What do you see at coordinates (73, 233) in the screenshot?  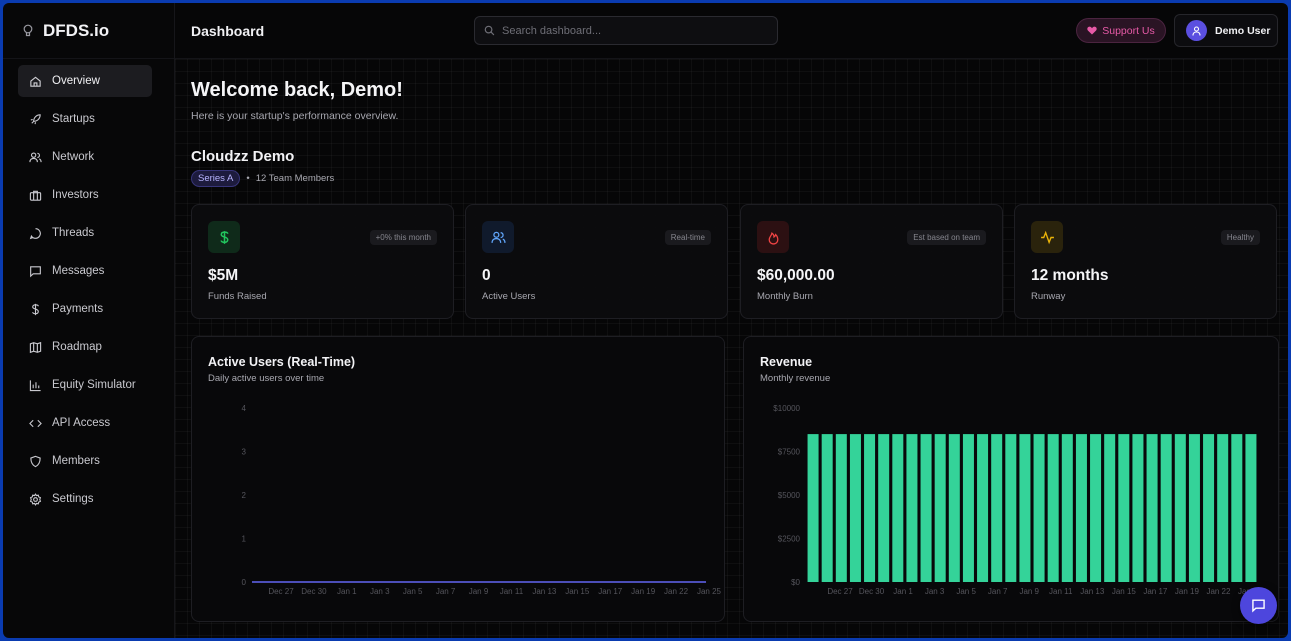 I see `sidebar-item-label: Threads` at bounding box center [73, 233].